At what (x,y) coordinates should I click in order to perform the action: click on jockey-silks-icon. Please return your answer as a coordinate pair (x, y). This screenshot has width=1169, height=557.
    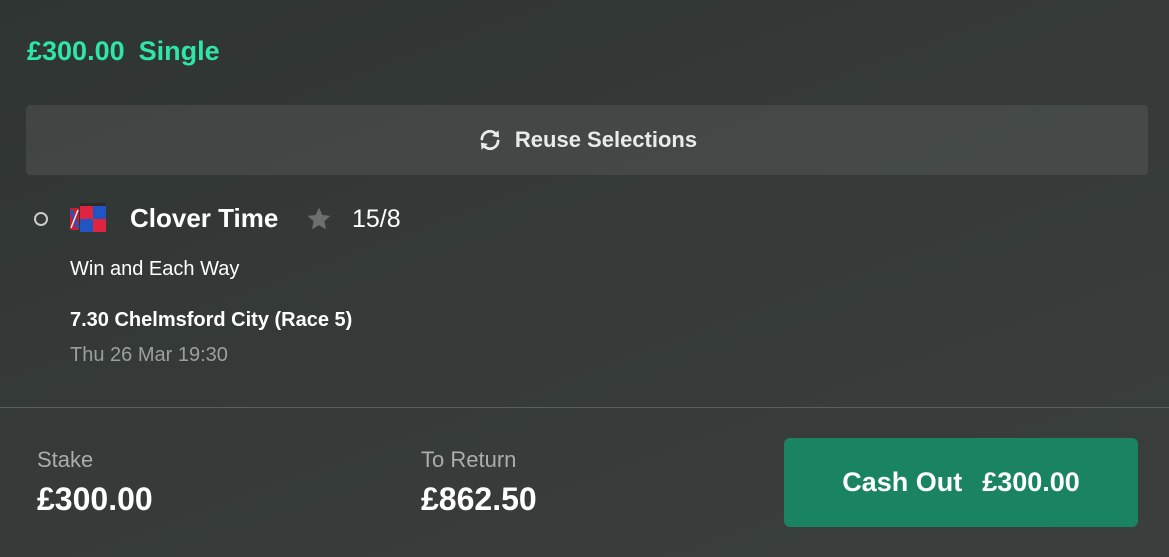
    Looking at the image, I should click on (88, 217).